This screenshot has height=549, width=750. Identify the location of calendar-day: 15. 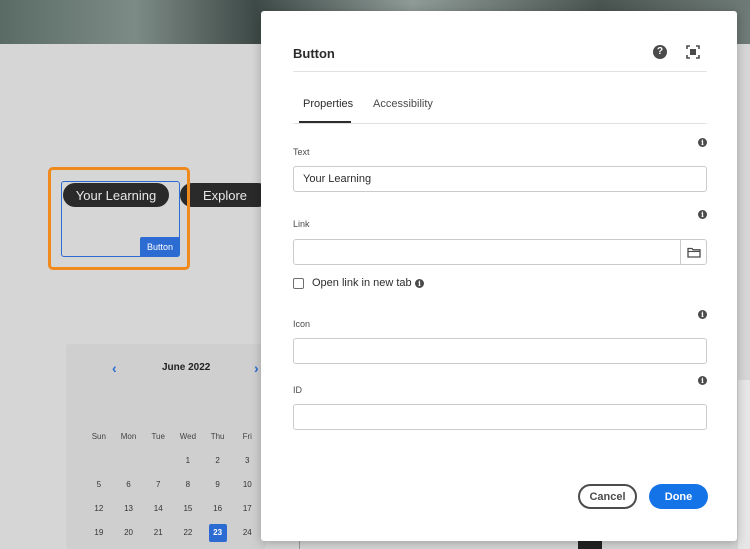
(188, 509).